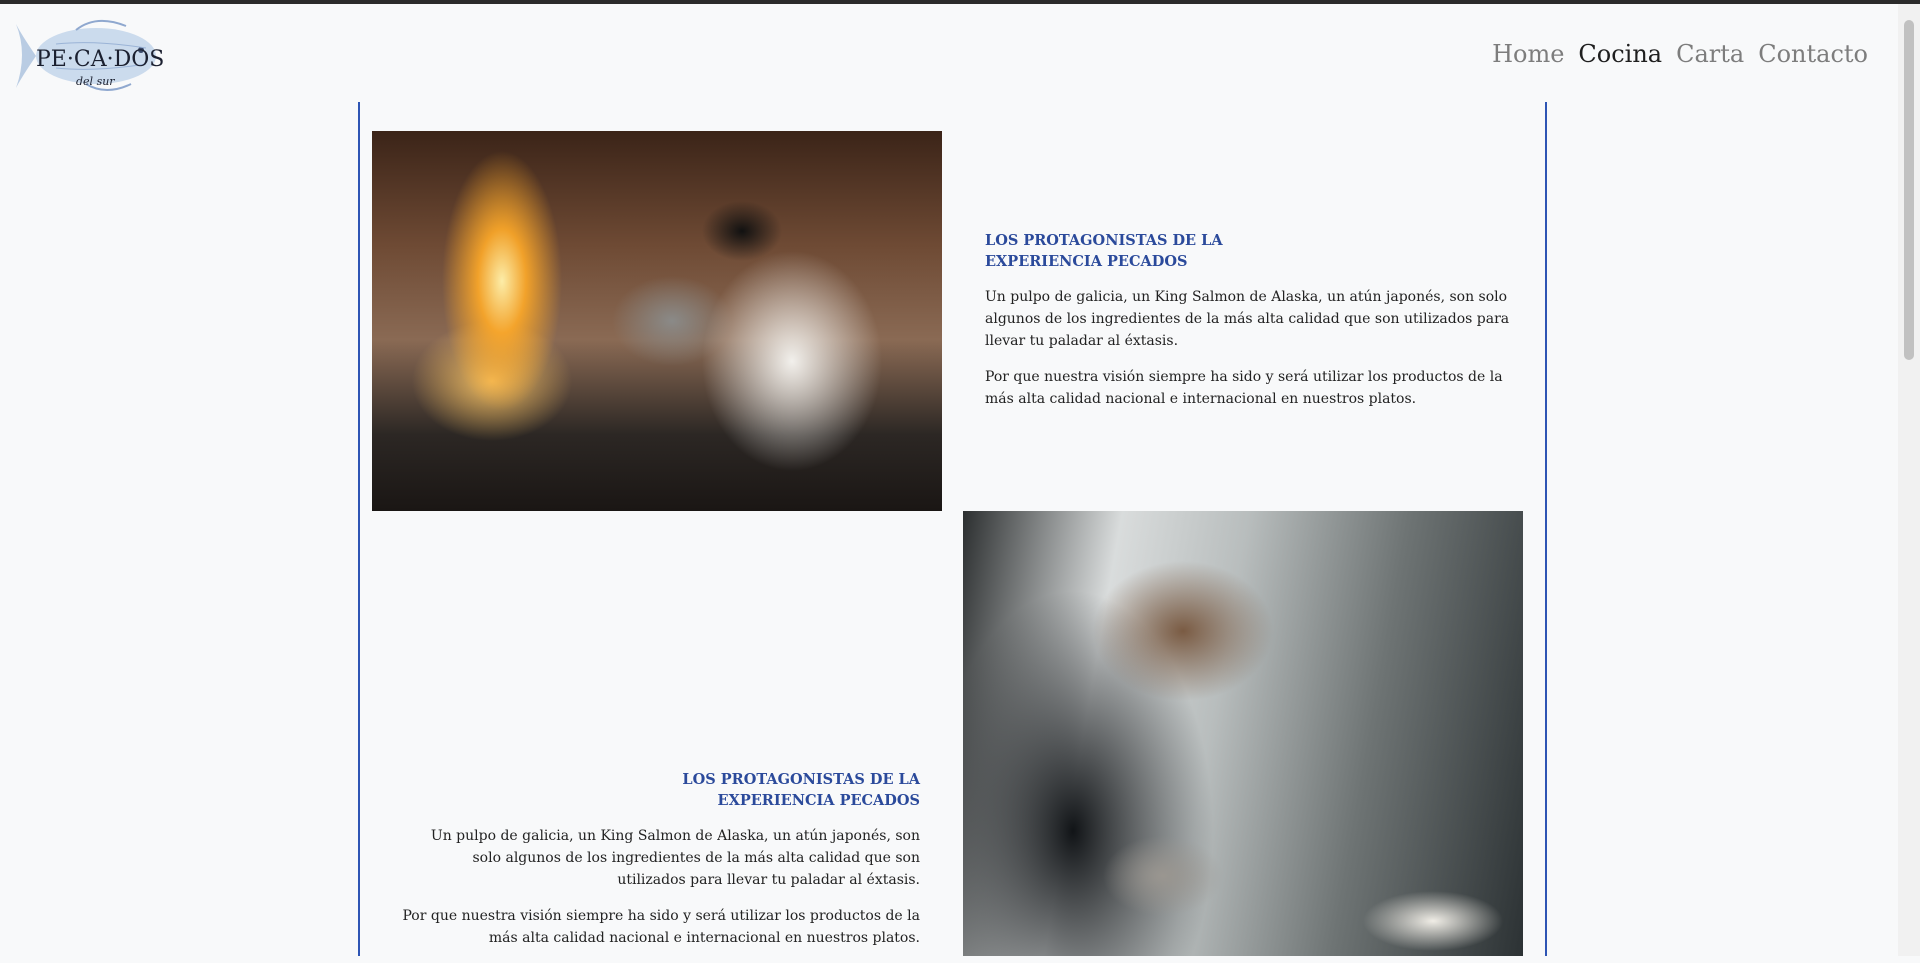  Describe the element at coordinates (100, 59) in the screenshot. I see `logo-wordmark: PE·CA·DOS` at that location.